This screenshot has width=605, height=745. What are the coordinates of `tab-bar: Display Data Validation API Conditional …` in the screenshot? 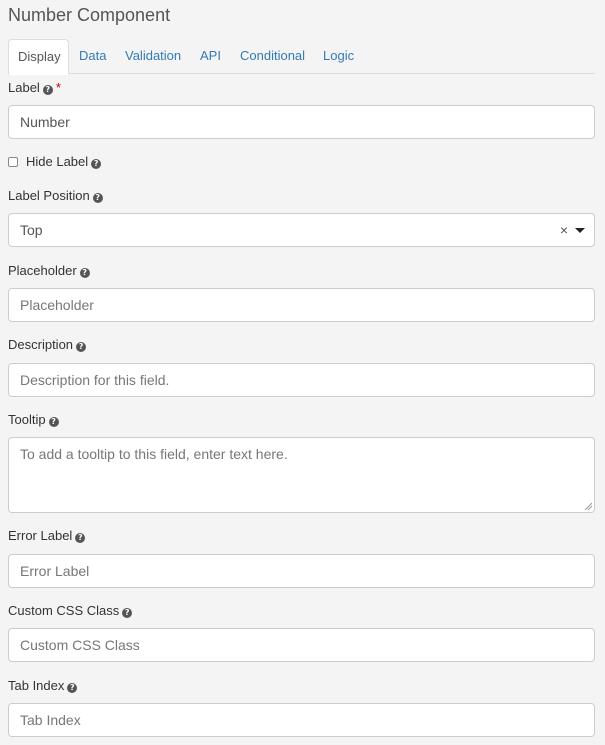 It's located at (301, 57).